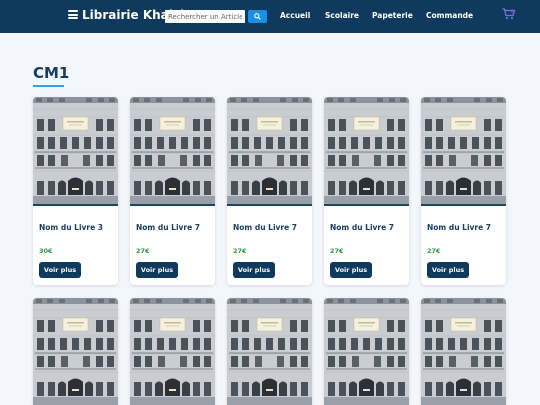 This screenshot has width=540, height=405. Describe the element at coordinates (295, 15) in the screenshot. I see `nav-accueil: Accueil` at that location.